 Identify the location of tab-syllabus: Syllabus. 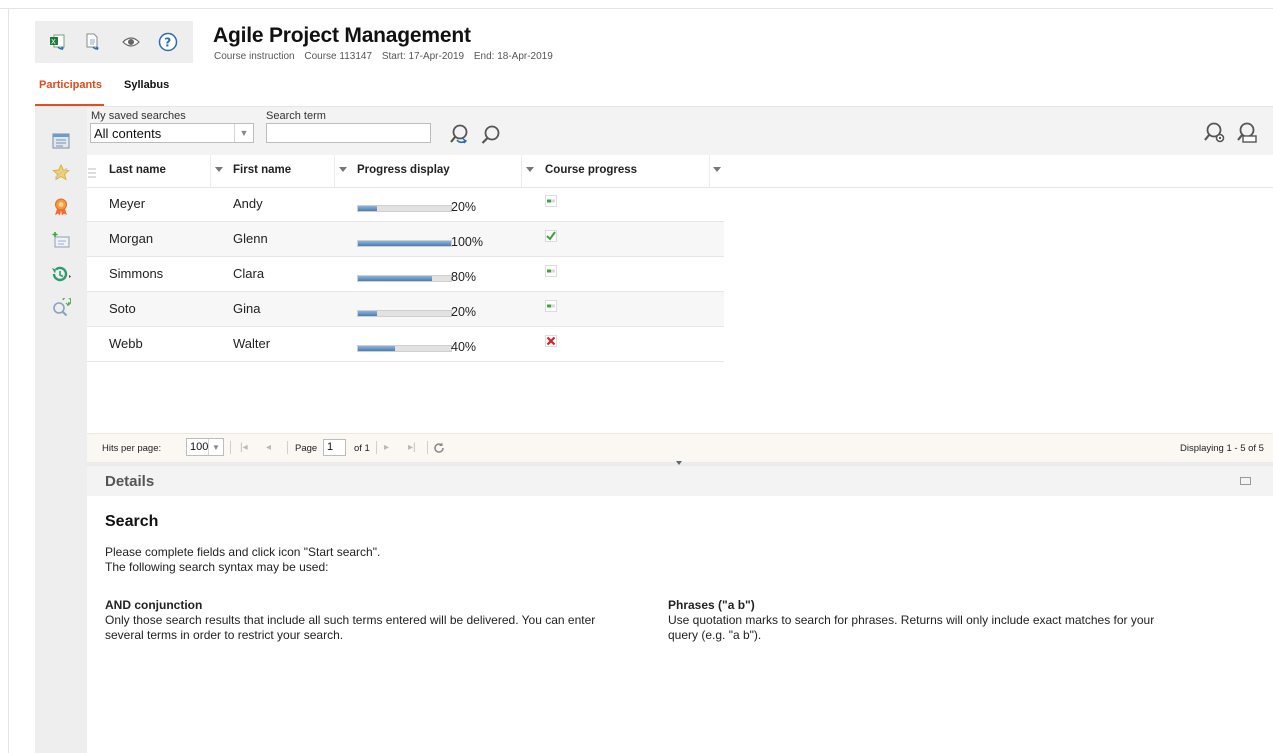
(146, 85).